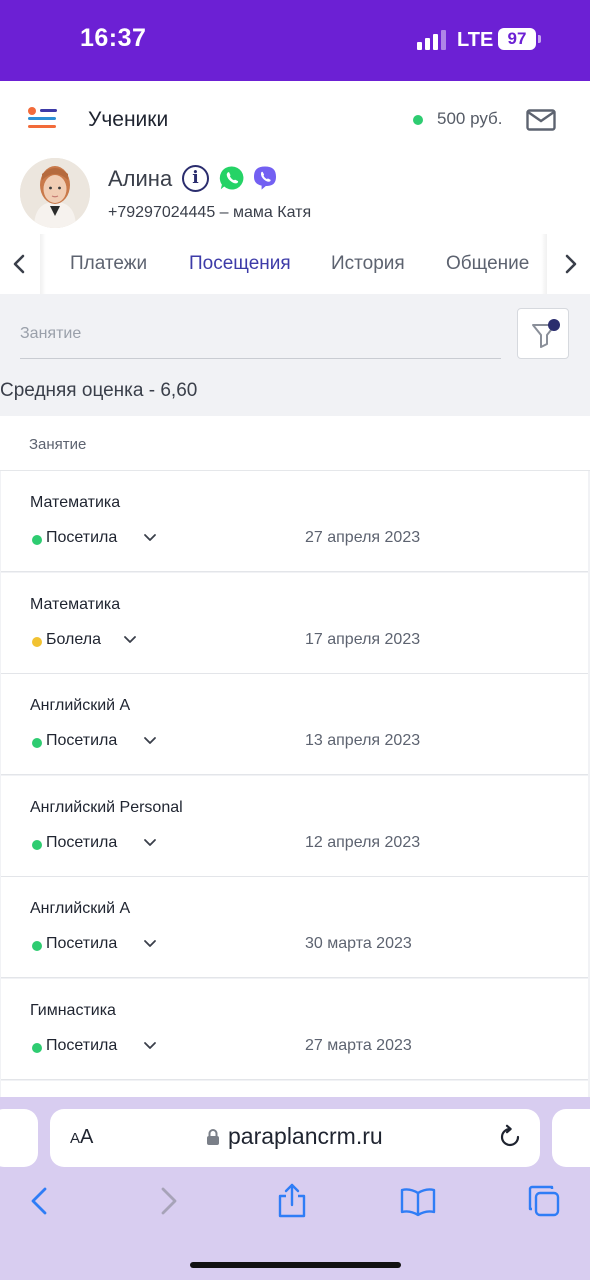  I want to click on status-time: 16:37, so click(113, 38).